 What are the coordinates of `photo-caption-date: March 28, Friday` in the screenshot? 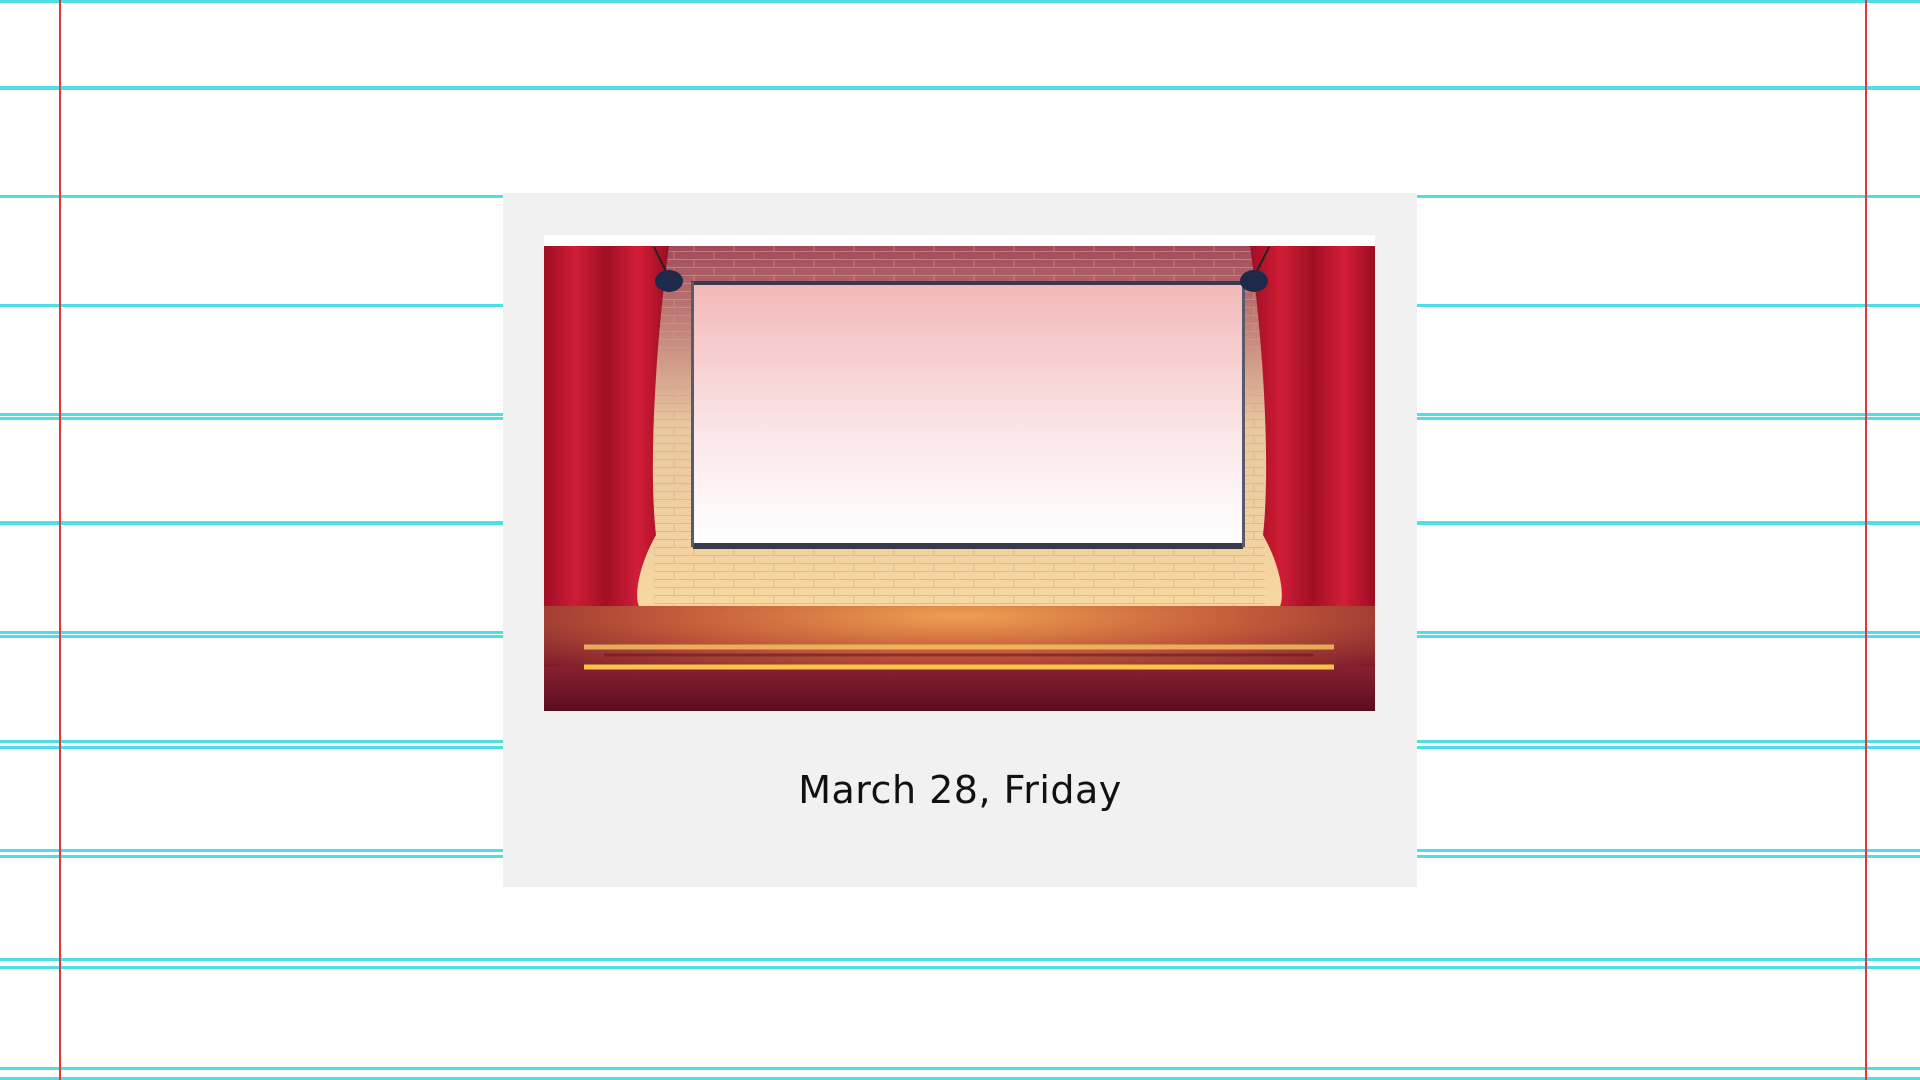 It's located at (960, 790).